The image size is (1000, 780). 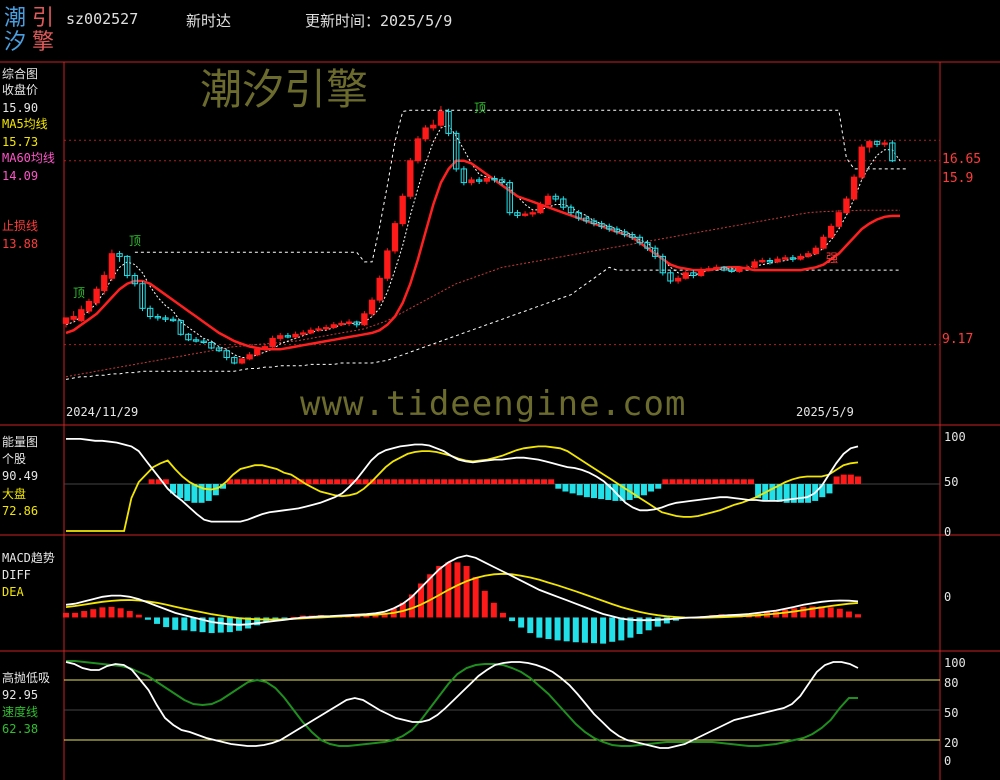 I want to click on stop-value: 13.88, so click(x=20, y=244).